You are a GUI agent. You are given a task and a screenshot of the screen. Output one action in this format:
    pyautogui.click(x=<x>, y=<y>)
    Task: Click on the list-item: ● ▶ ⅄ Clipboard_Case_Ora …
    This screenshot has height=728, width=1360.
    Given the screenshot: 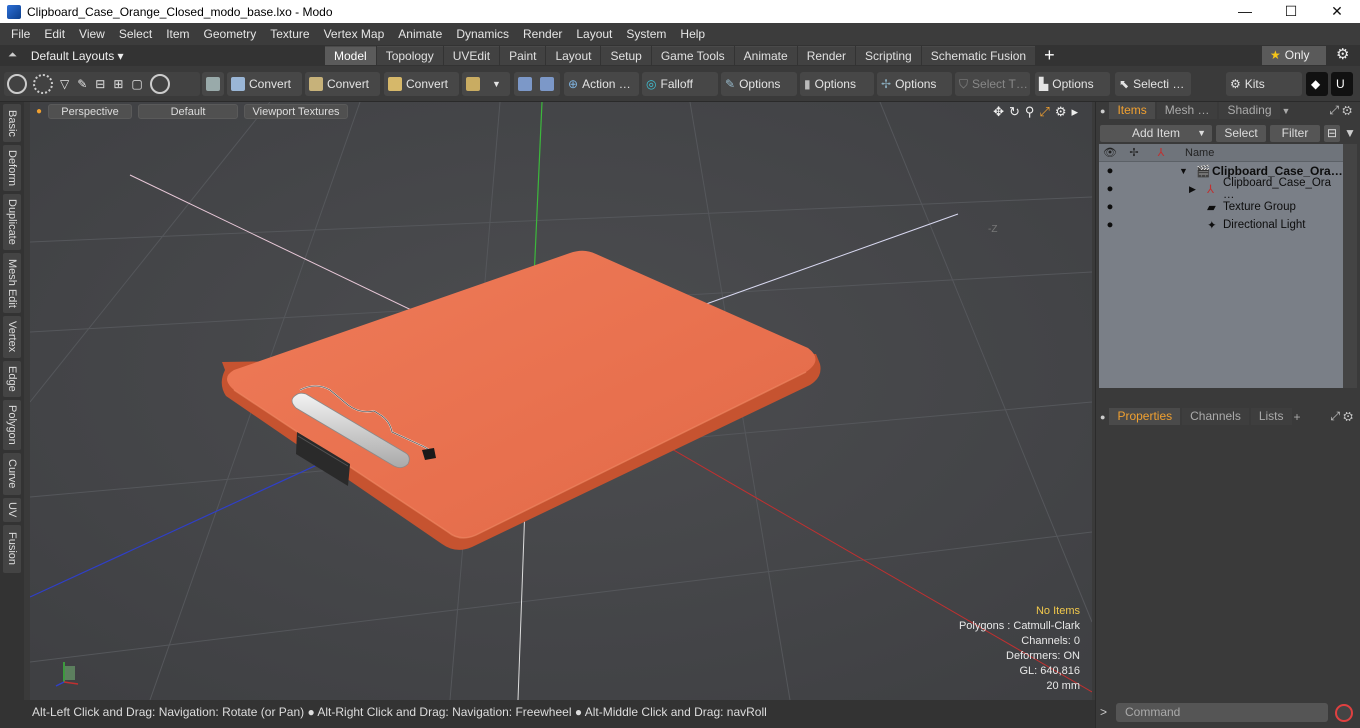 What is the action you would take?
    pyautogui.click(x=1221, y=189)
    